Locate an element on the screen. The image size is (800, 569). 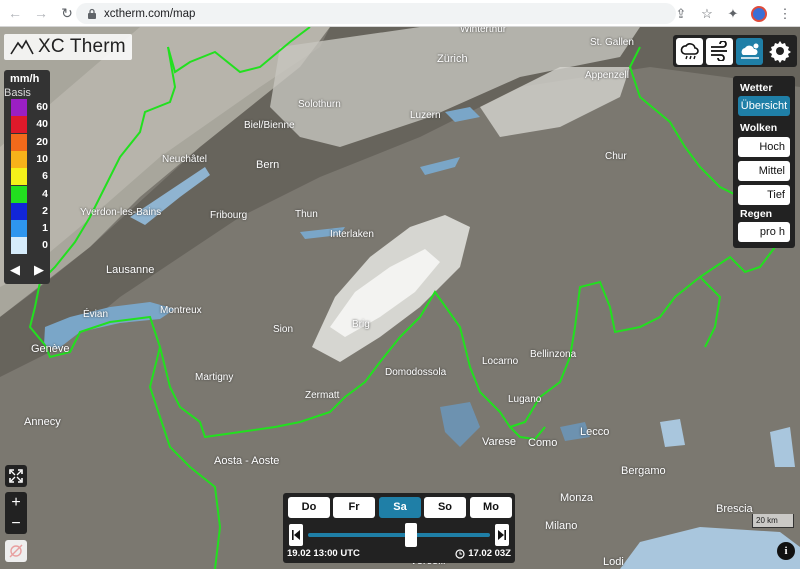
legend-prev-icon: ◀ is located at coordinates (16, 269).